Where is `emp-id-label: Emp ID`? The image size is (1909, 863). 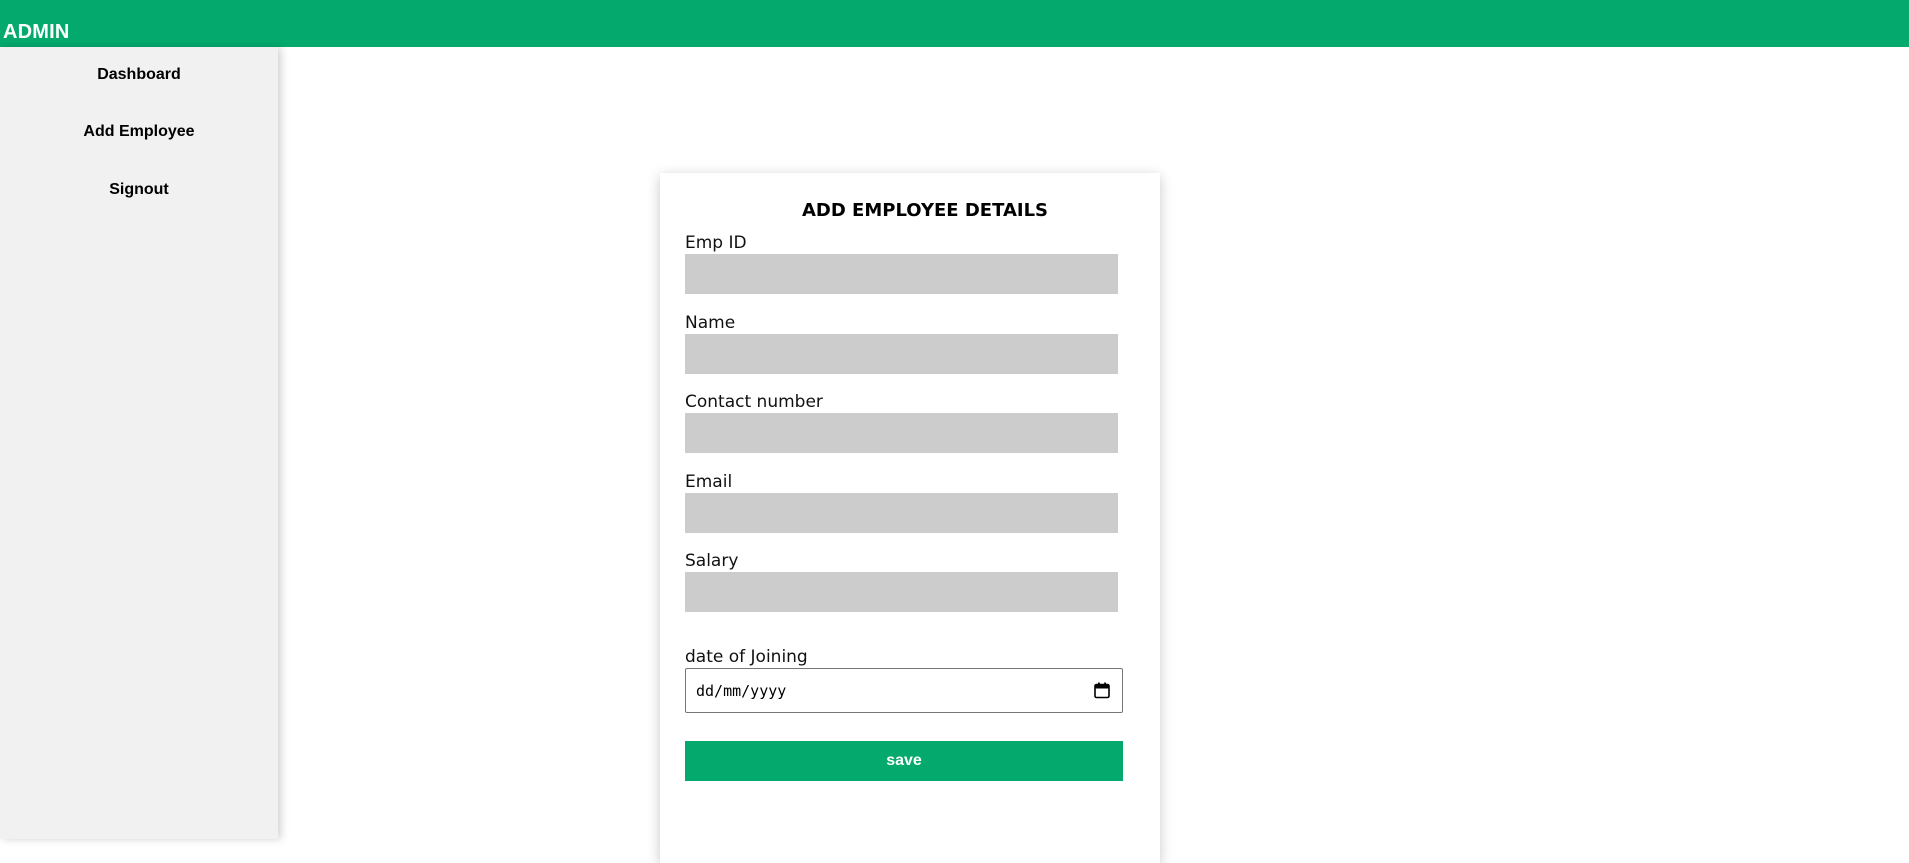 emp-id-label: Emp ID is located at coordinates (716, 243).